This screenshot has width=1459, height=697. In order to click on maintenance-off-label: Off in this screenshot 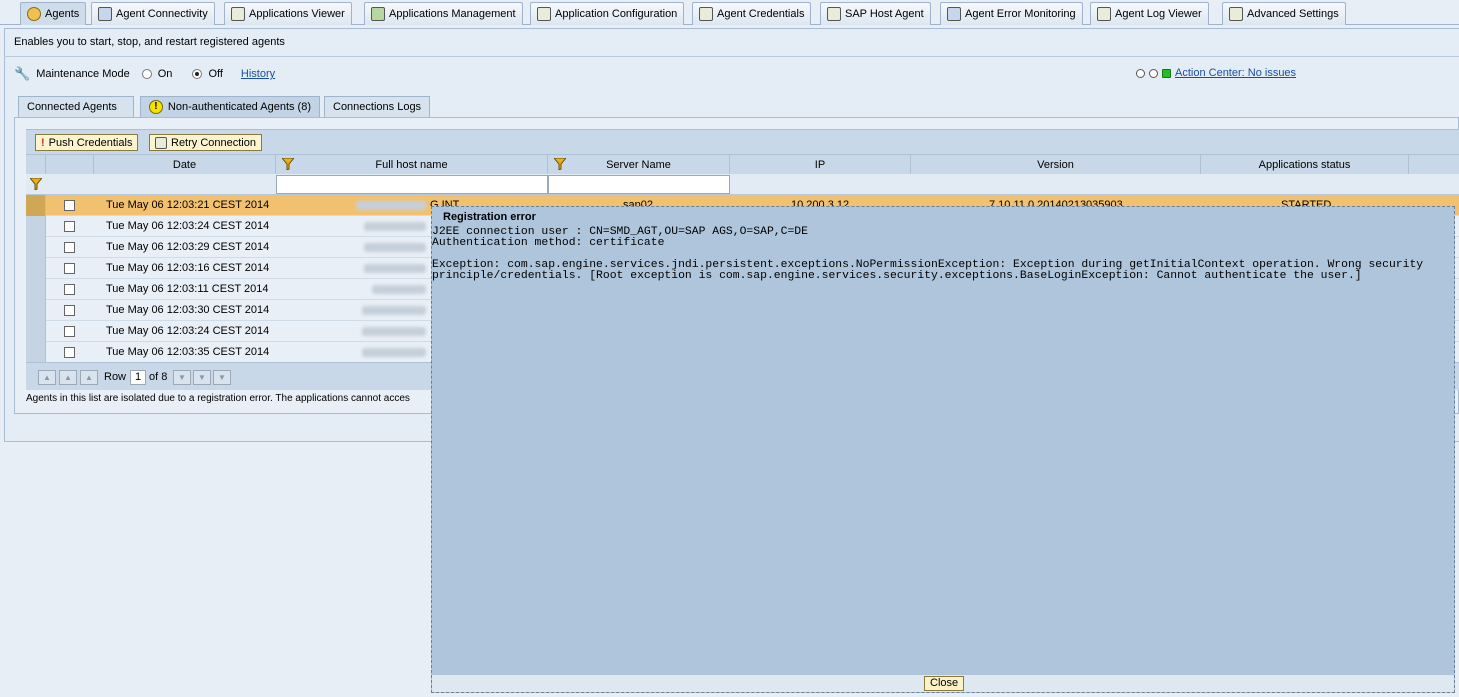, I will do `click(215, 74)`.